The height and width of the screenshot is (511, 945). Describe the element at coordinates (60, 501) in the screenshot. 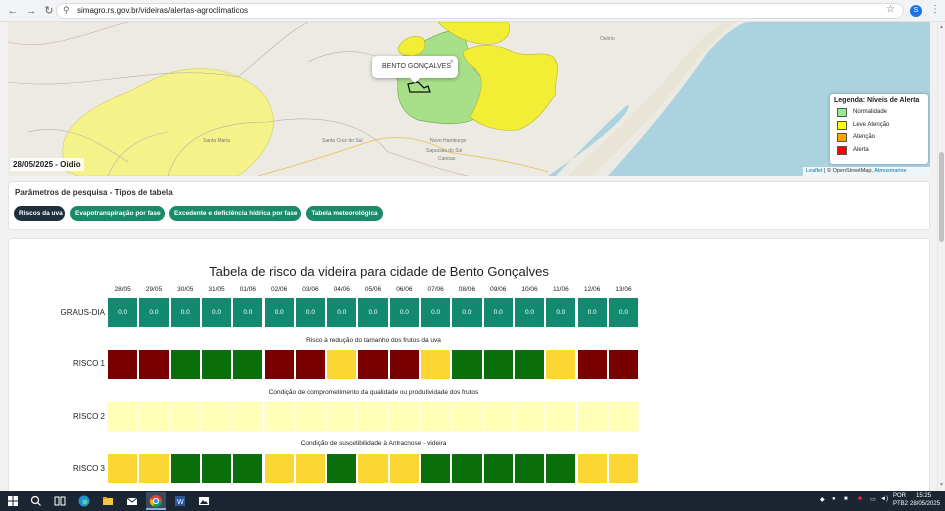

I see `task-view-icon` at that location.